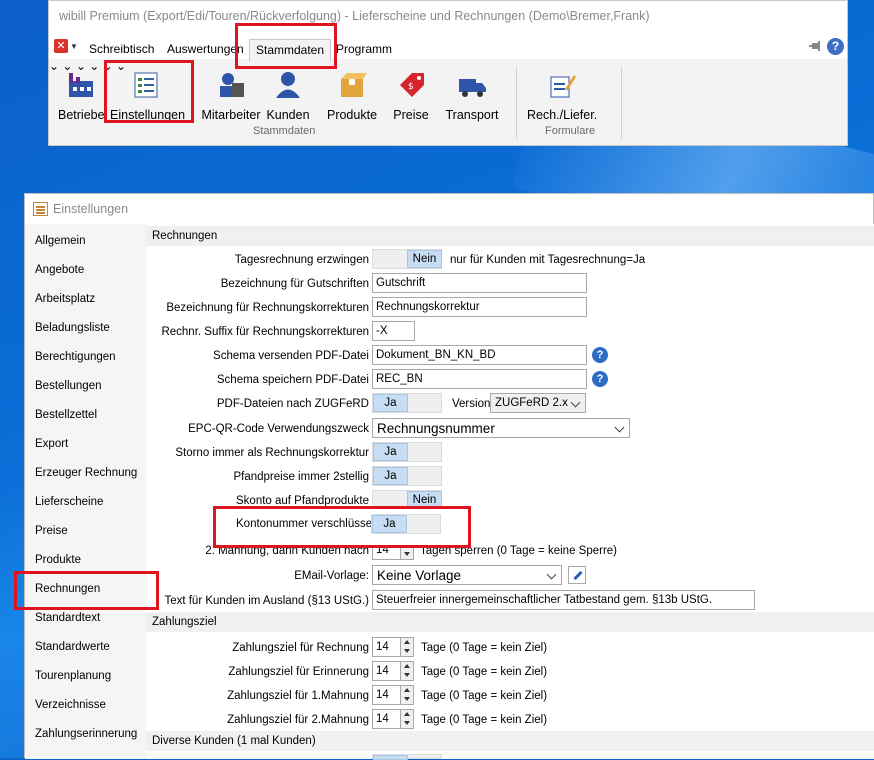 The image size is (874, 760). I want to click on nav-item: Export, so click(51, 444).